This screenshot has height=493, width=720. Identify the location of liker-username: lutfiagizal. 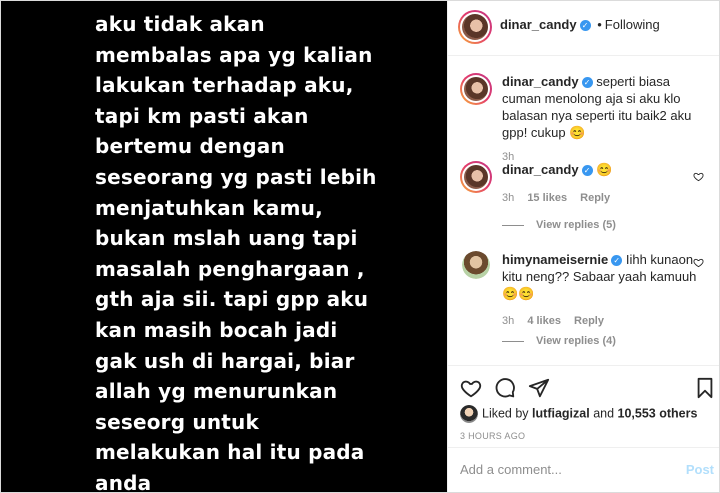
(561, 413).